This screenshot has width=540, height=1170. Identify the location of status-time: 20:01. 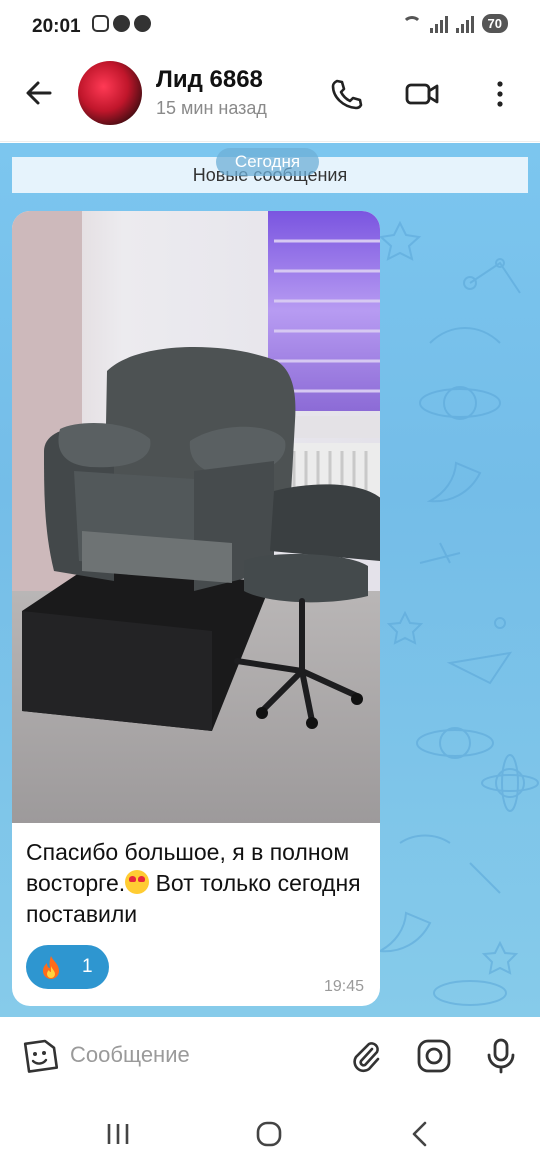
(56, 26).